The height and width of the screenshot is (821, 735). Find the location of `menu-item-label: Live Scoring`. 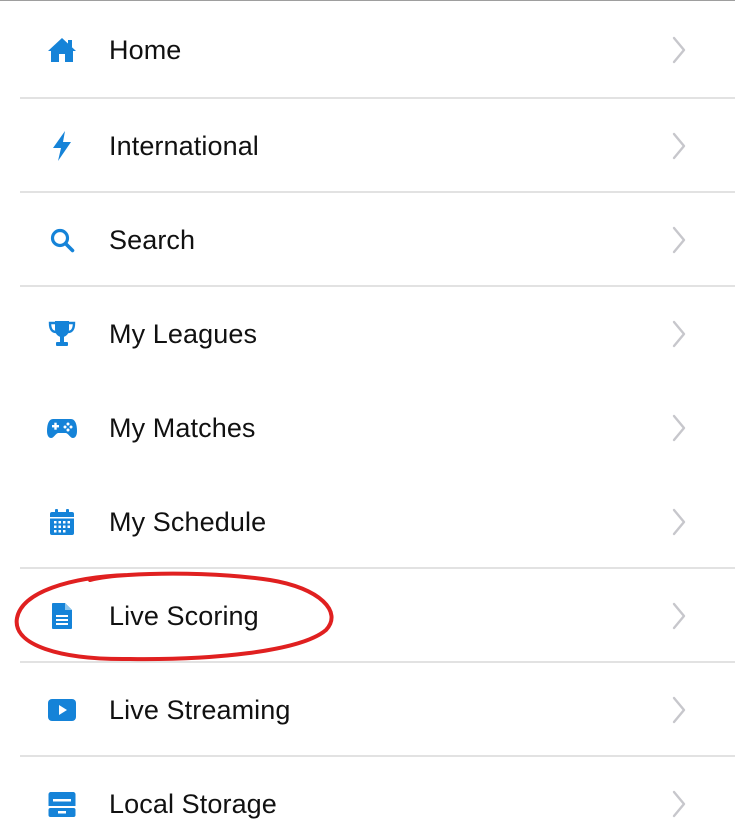

menu-item-label: Live Scoring is located at coordinates (184, 615).